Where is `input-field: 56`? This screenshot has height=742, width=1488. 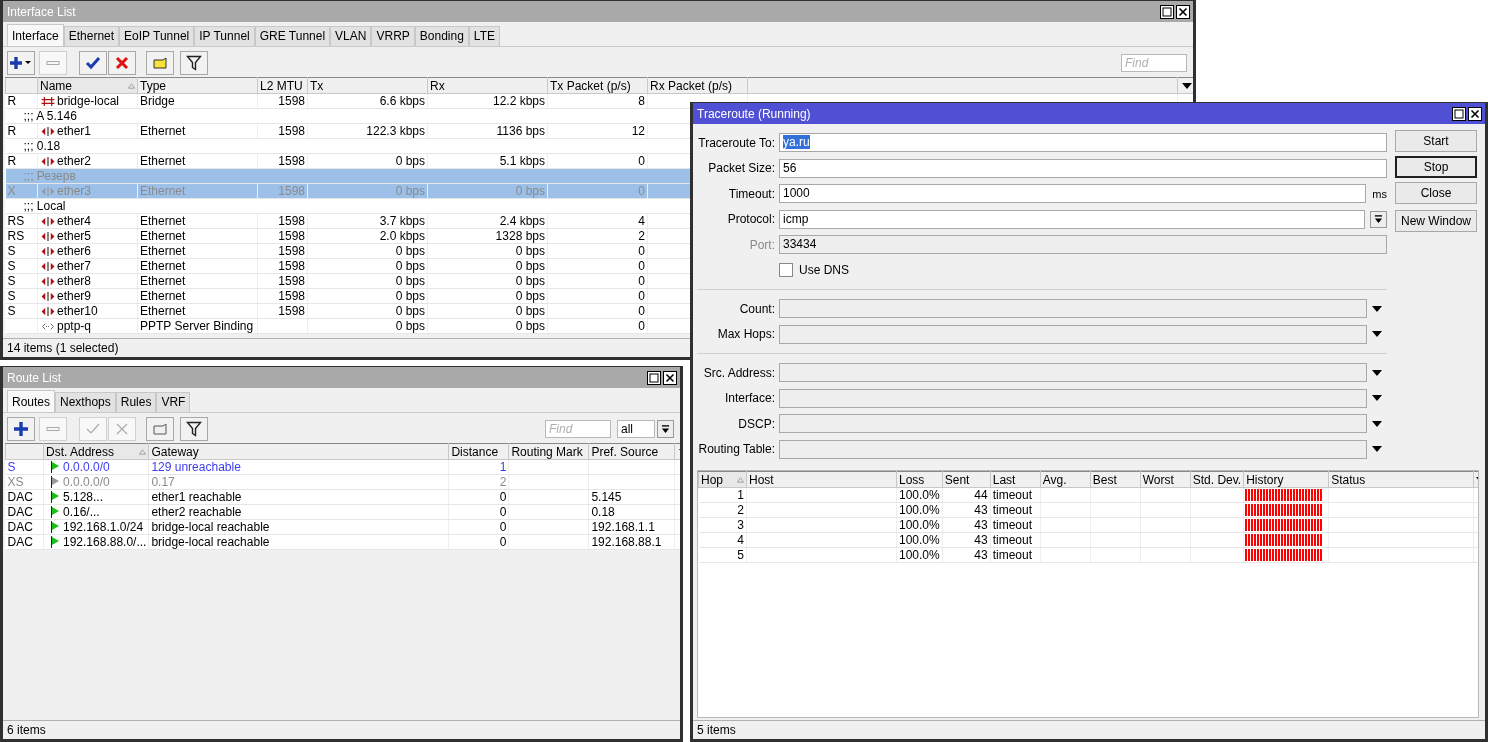 input-field: 56 is located at coordinates (1083, 168).